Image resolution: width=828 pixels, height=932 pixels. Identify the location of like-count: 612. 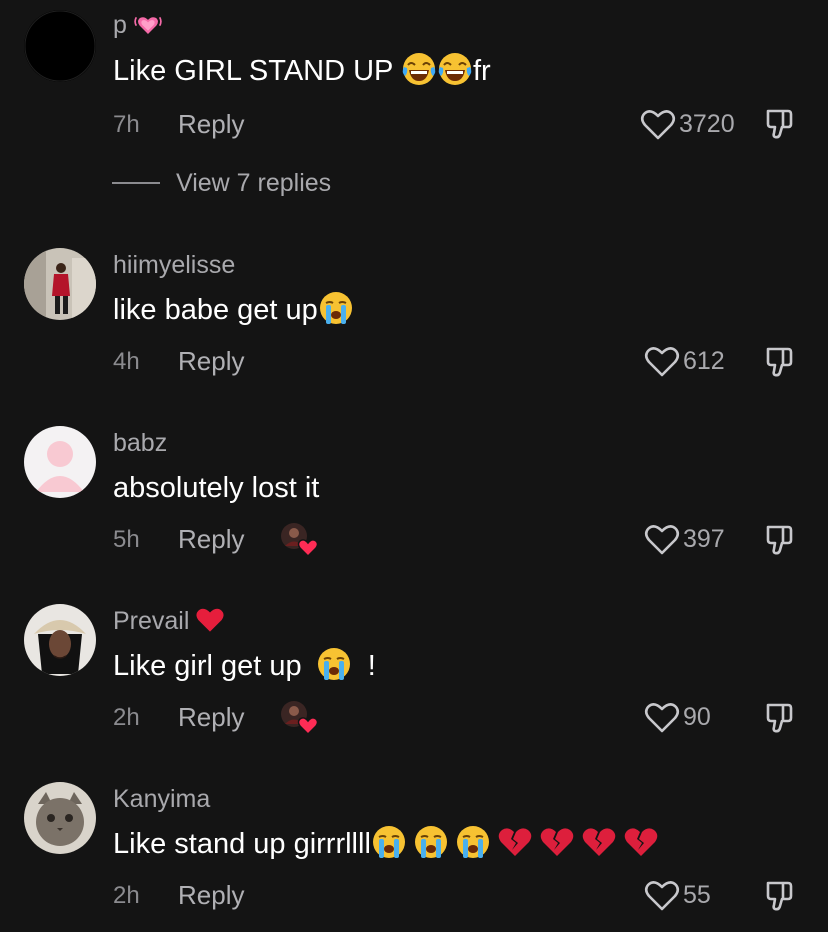
(704, 361).